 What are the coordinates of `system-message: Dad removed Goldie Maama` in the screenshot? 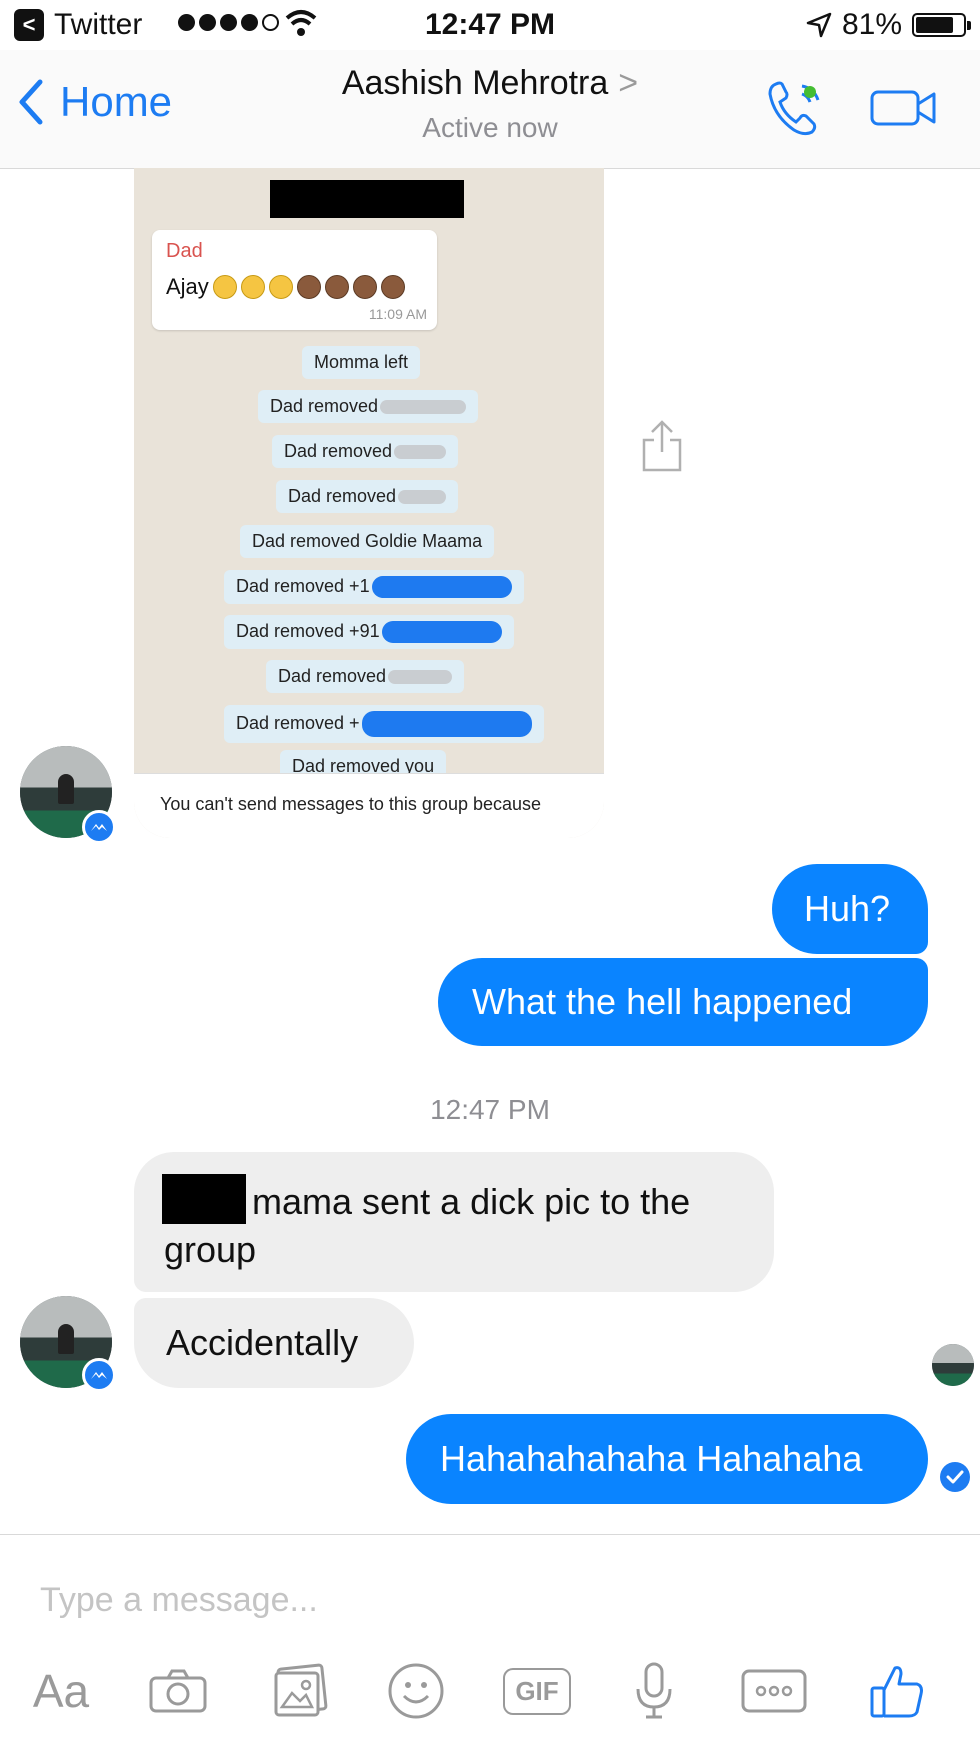 It's located at (367, 541).